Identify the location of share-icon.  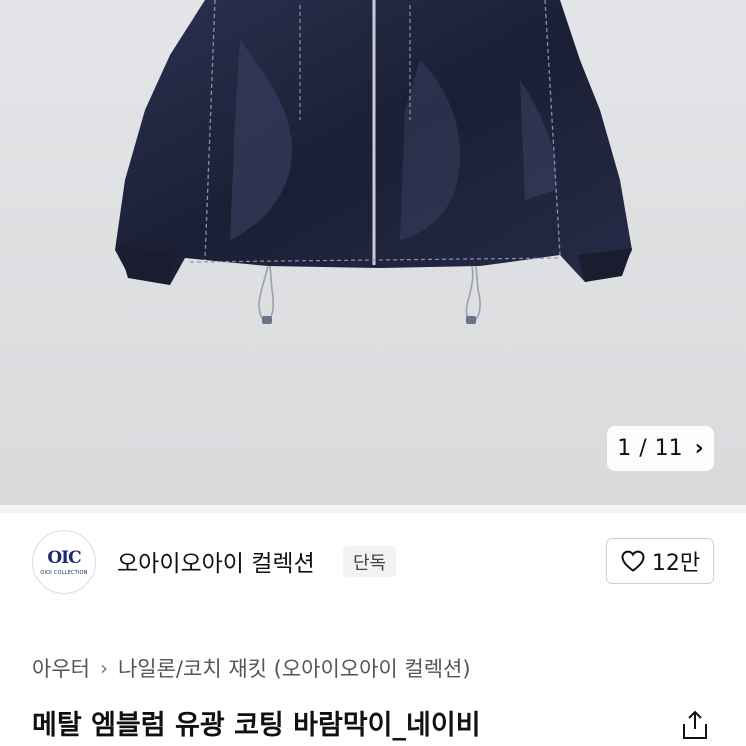
(695, 725).